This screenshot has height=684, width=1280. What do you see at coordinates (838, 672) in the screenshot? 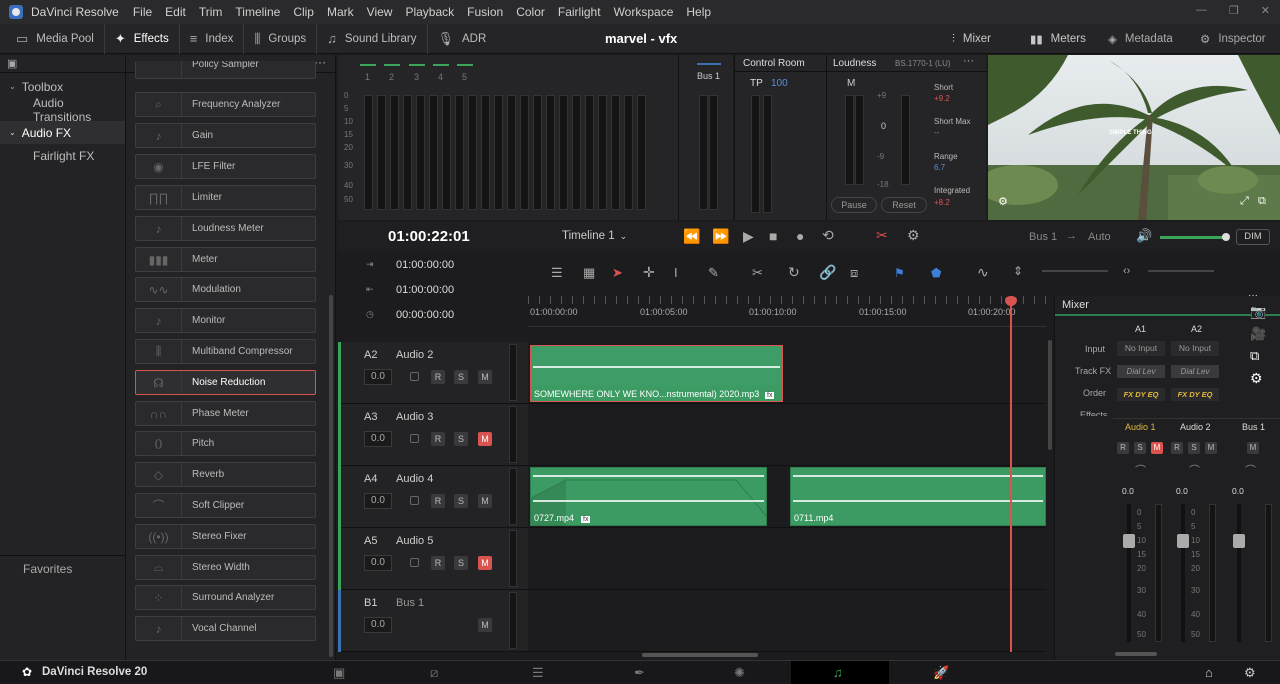
I see `fairlight-page-icon: ♫` at bounding box center [838, 672].